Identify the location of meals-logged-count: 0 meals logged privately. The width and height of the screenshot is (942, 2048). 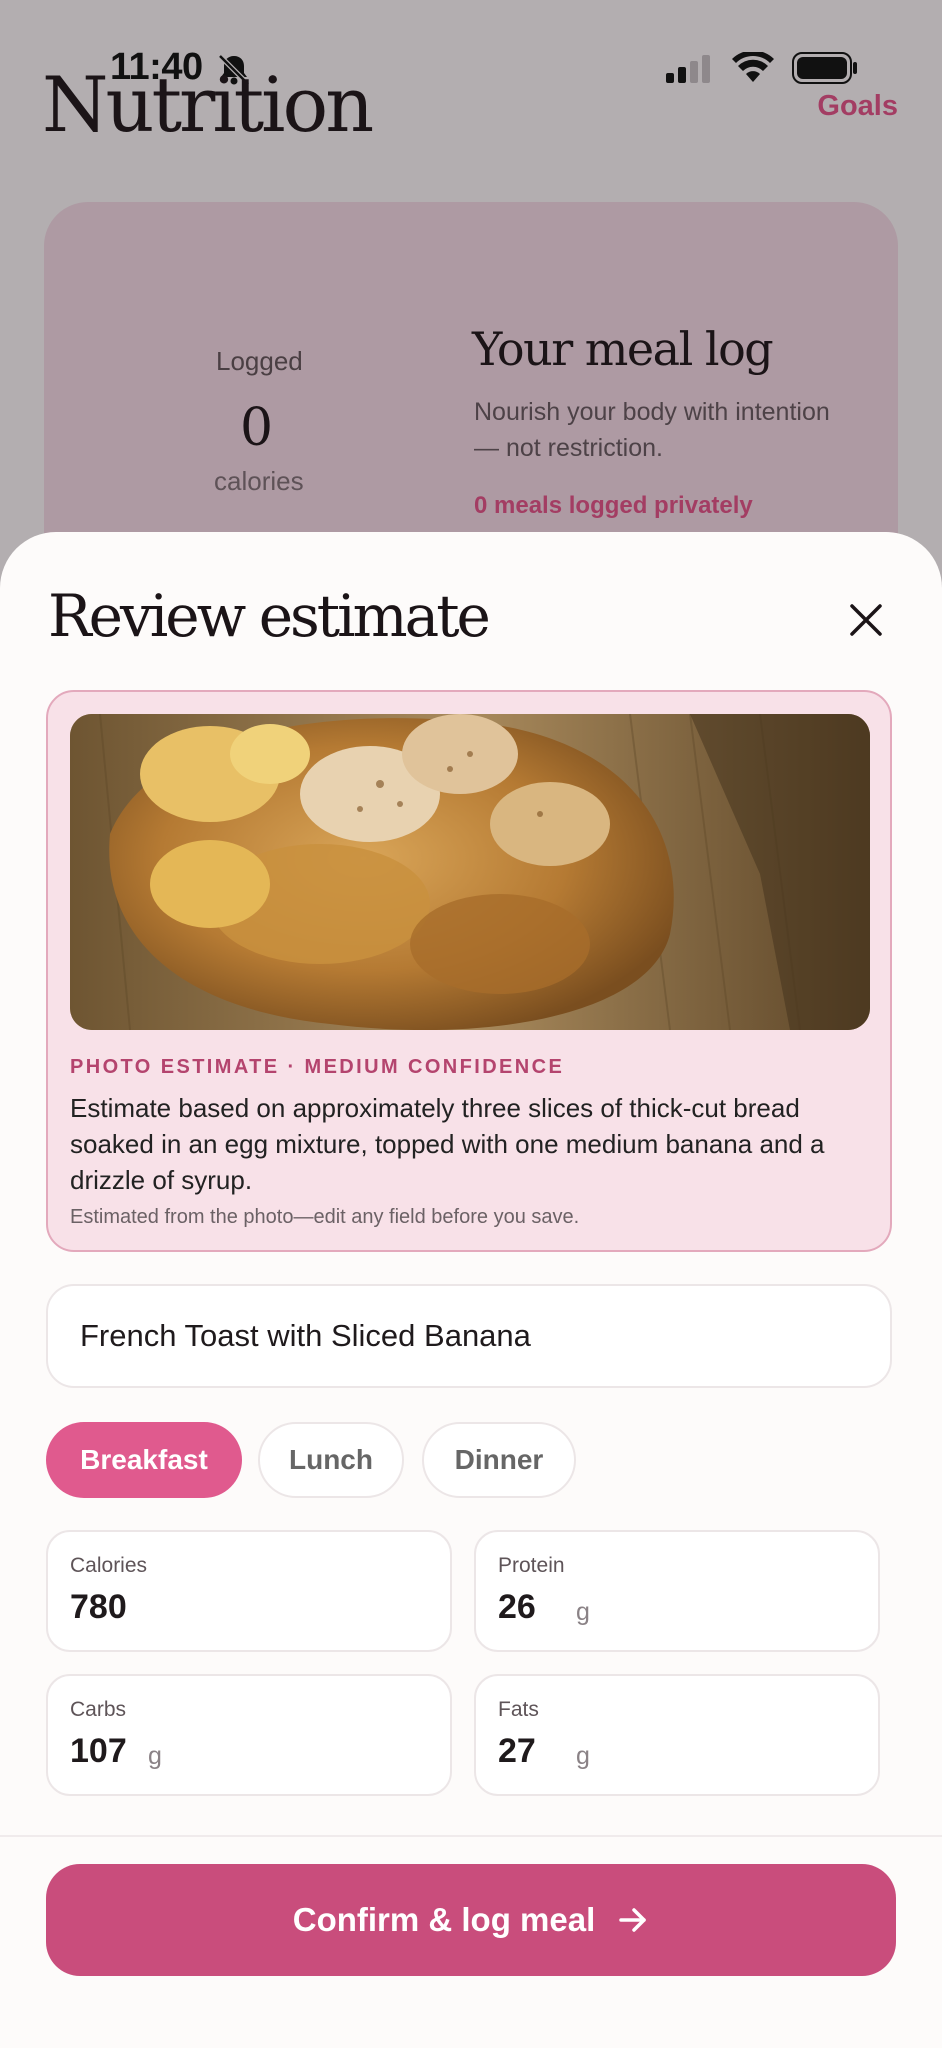
(613, 505).